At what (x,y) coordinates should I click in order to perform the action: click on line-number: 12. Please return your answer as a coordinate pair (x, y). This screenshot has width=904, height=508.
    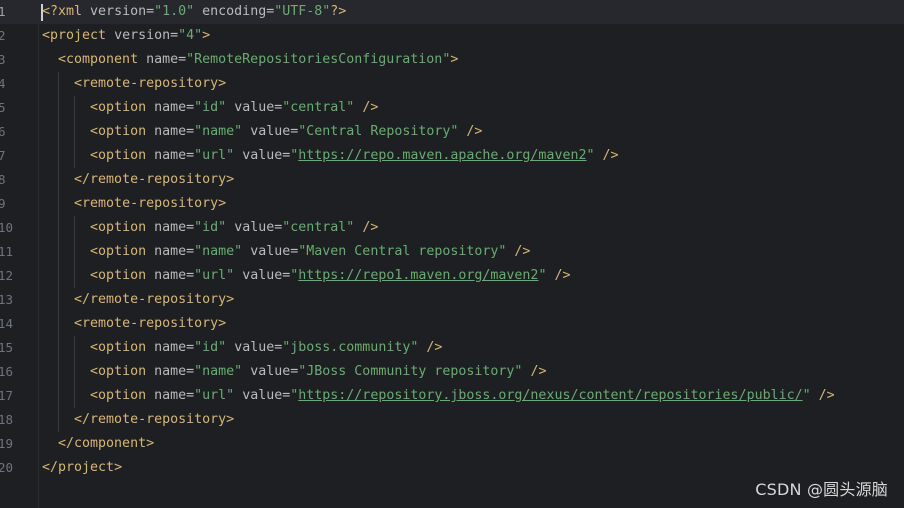
    Looking at the image, I should click on (7, 275).